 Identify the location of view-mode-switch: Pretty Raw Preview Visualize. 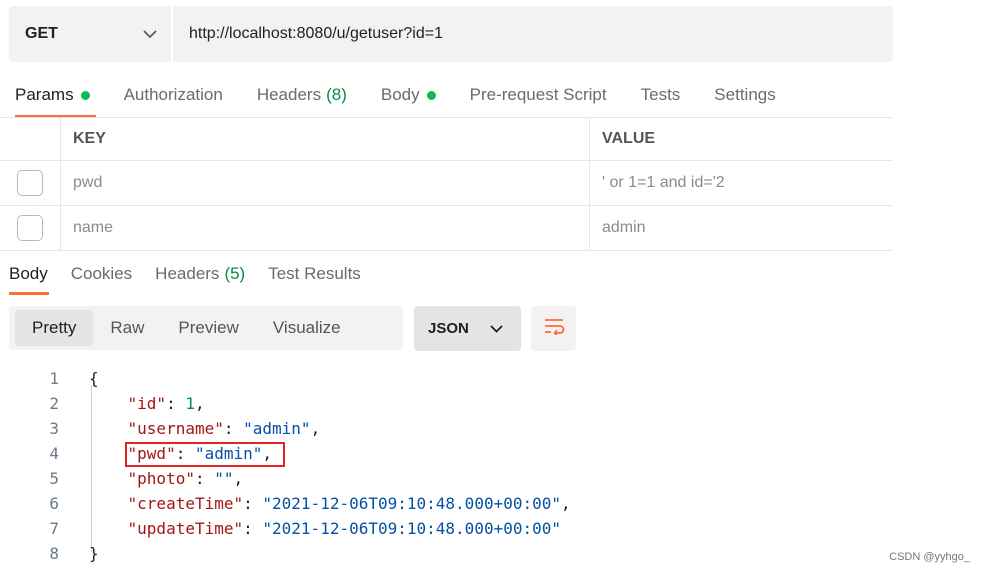
(206, 328).